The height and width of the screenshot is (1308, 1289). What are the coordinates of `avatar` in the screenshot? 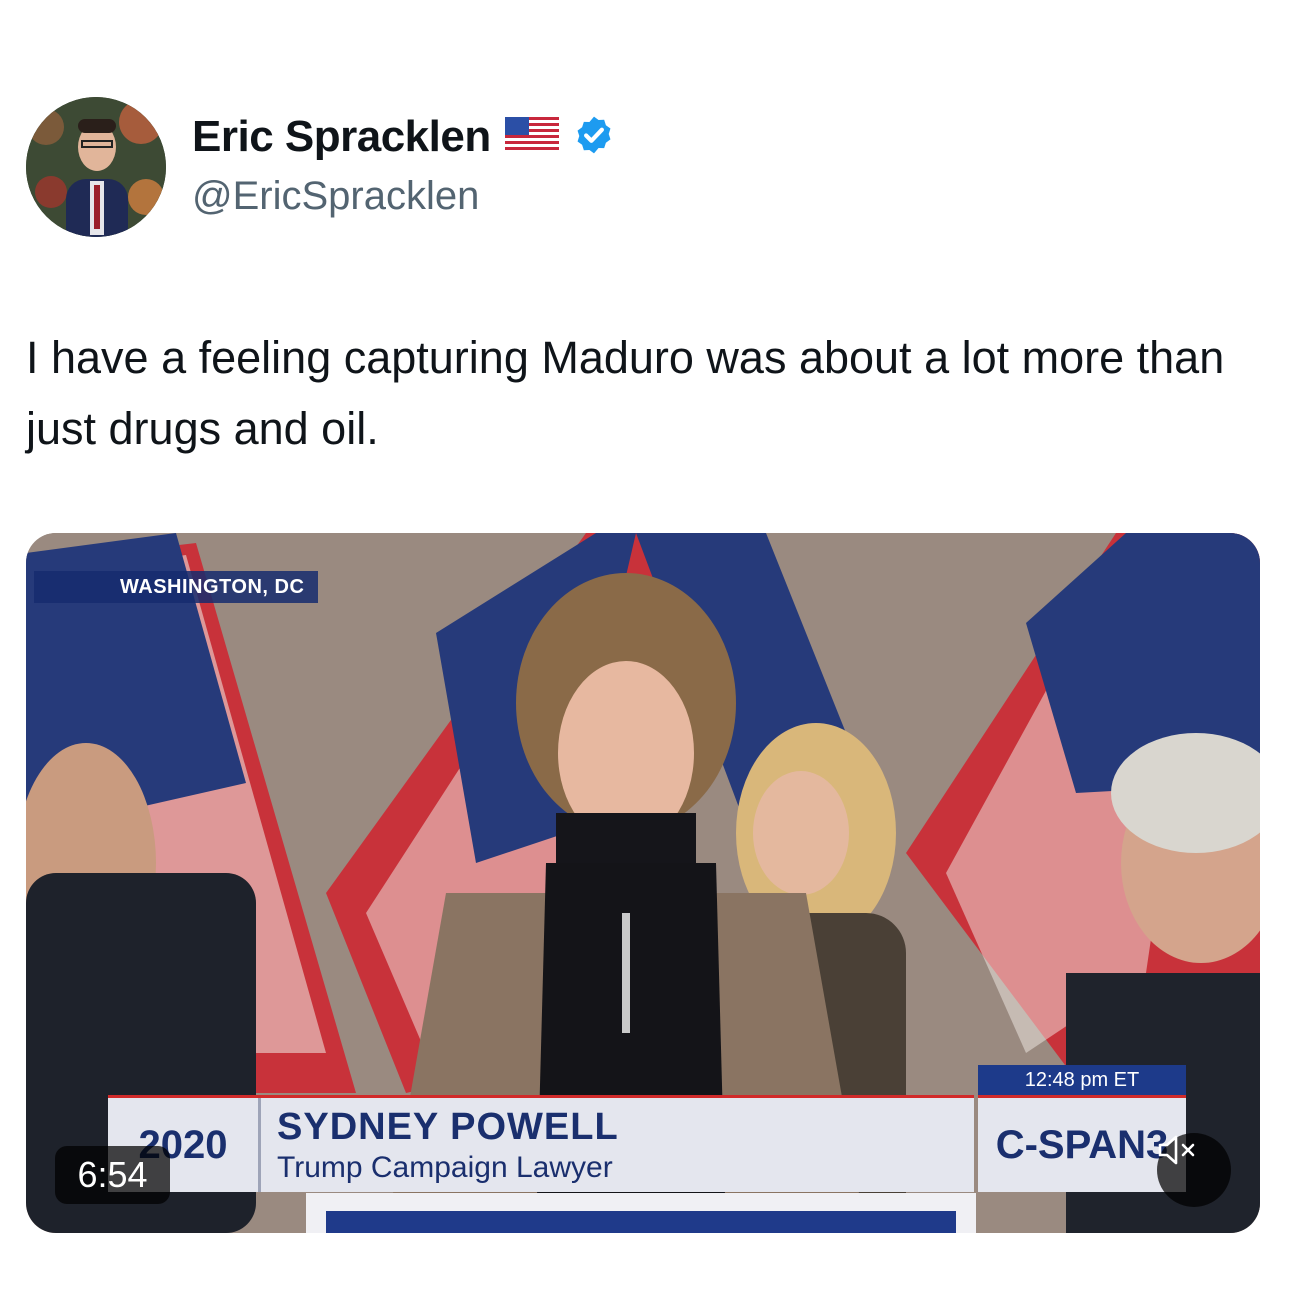 It's located at (96, 167).